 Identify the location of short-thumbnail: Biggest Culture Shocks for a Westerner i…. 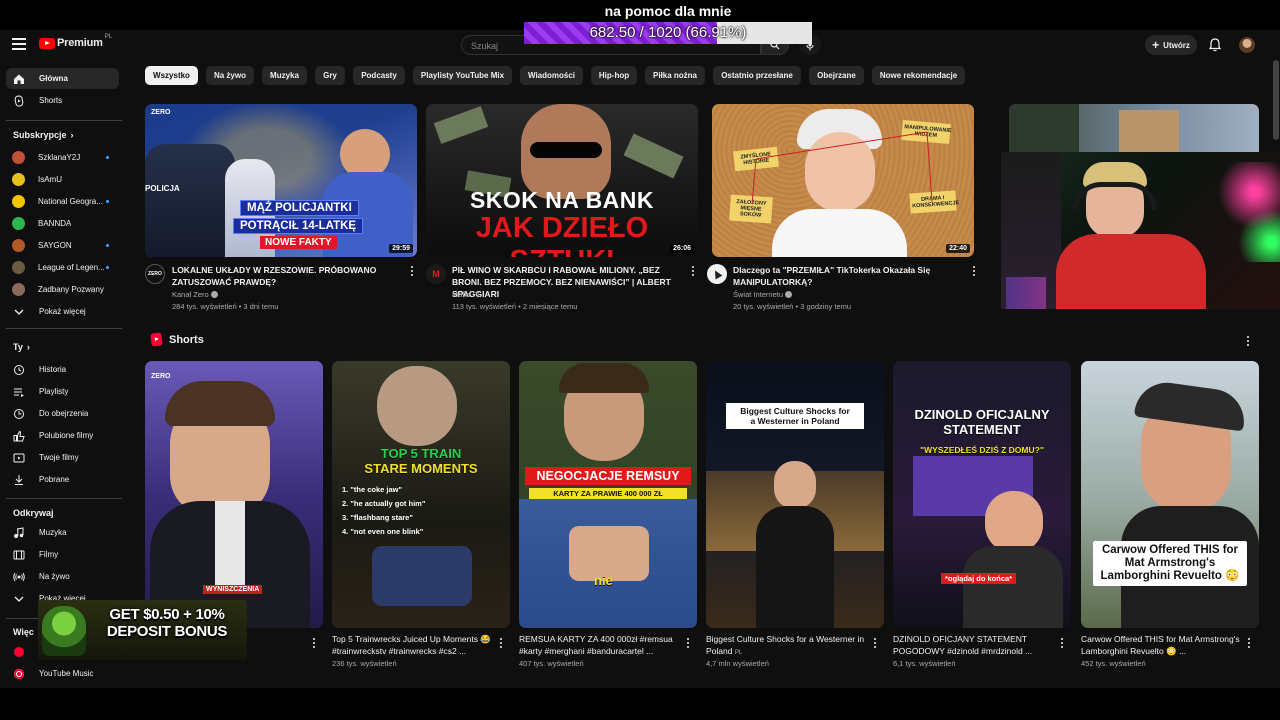
(795, 494).